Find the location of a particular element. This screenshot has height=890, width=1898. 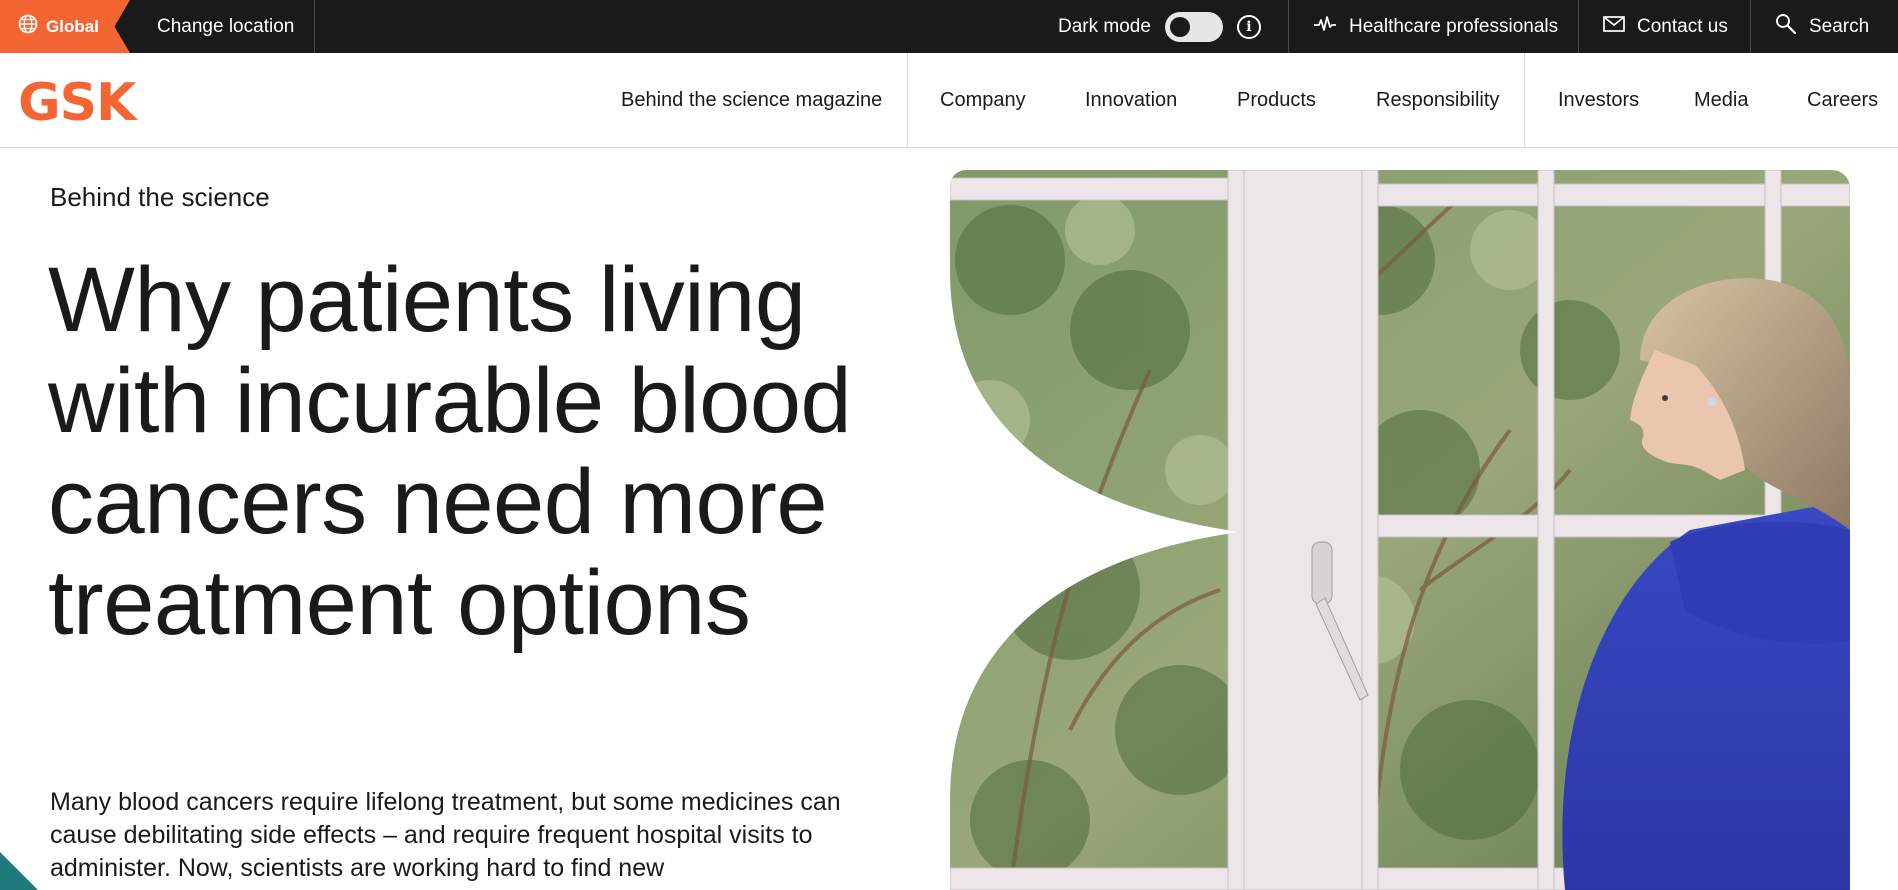

nav-careers: Careers is located at coordinates (1842, 100).